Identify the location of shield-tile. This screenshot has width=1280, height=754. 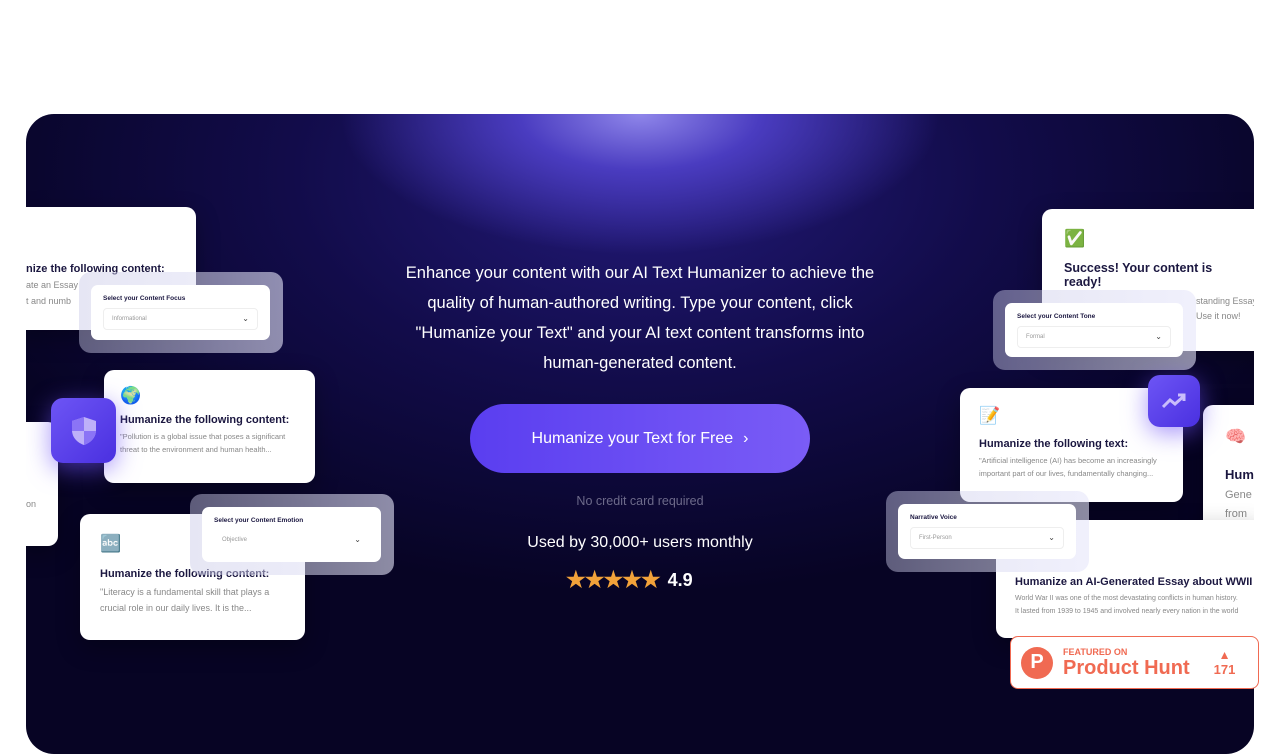
(83, 430).